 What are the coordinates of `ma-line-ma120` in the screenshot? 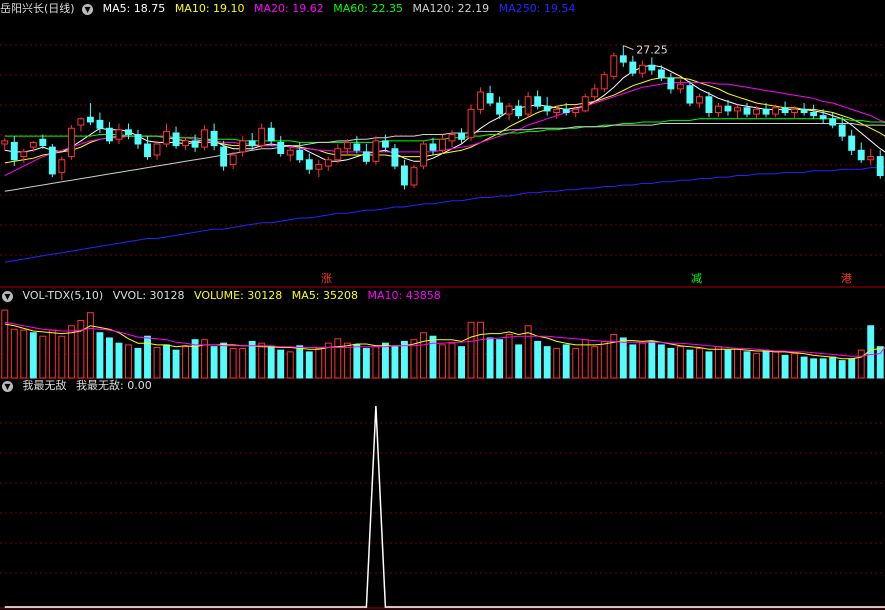 It's located at (444, 157).